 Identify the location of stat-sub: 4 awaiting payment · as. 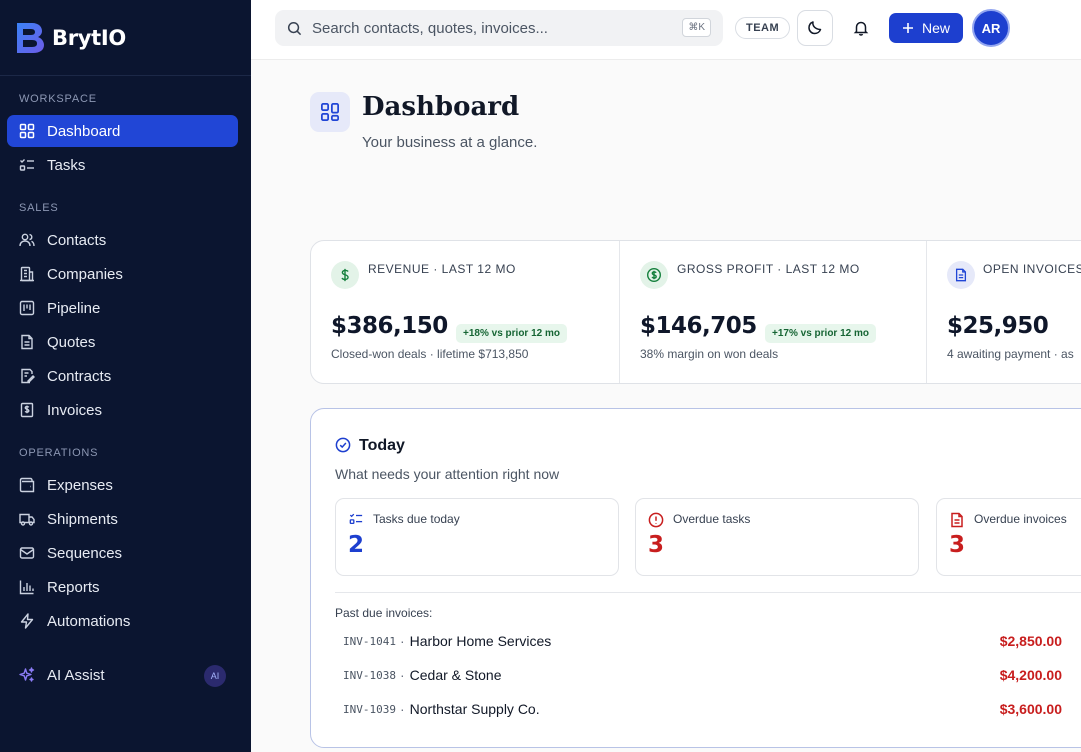
(1010, 354).